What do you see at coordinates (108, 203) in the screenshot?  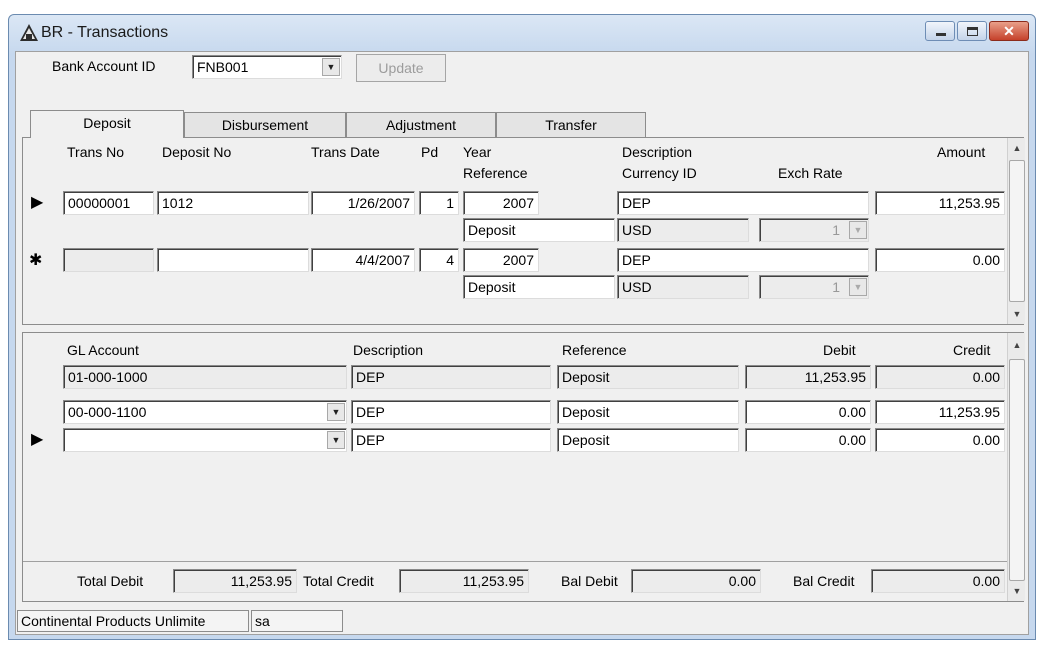 I see `trans-no-field: 00000001` at bounding box center [108, 203].